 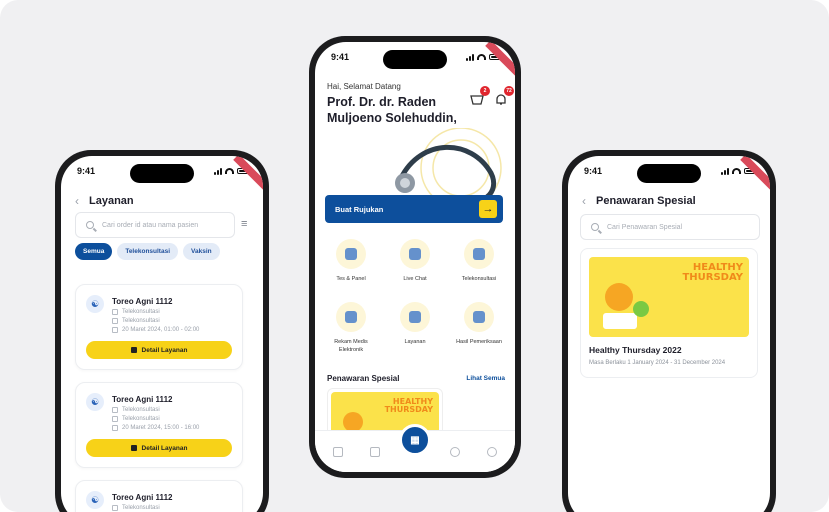 I want to click on search-placeholder: Cari Penawaran Spesial, so click(x=645, y=227).